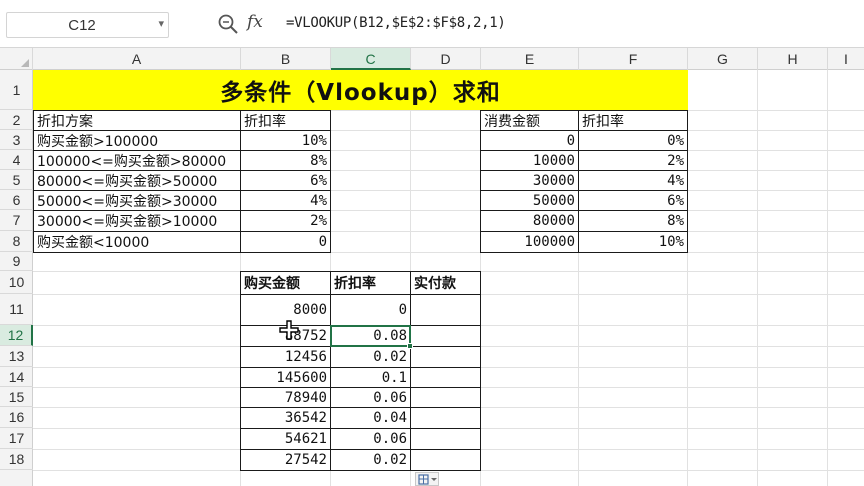  Describe the element at coordinates (396, 23) in the screenshot. I see `formula-text: =VLOOKUP(B12,$E$2:$F$8,2,1)` at that location.